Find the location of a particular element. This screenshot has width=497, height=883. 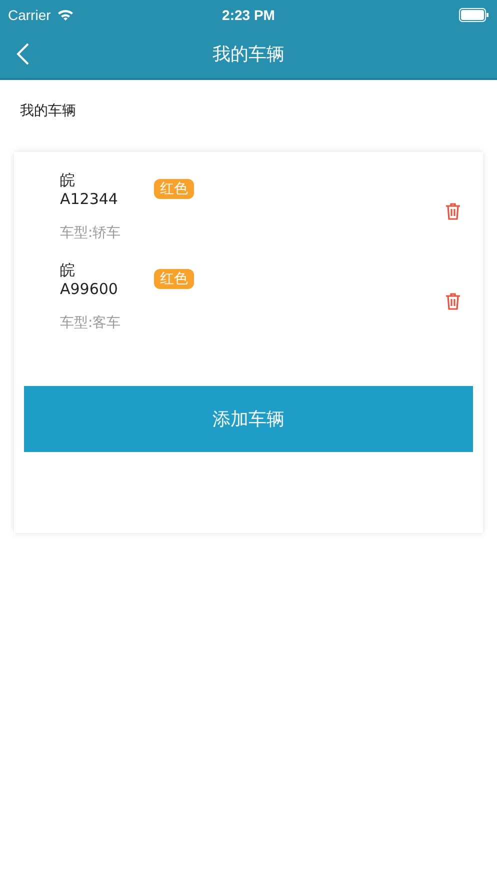

status-time: 2:23 PM is located at coordinates (248, 15).